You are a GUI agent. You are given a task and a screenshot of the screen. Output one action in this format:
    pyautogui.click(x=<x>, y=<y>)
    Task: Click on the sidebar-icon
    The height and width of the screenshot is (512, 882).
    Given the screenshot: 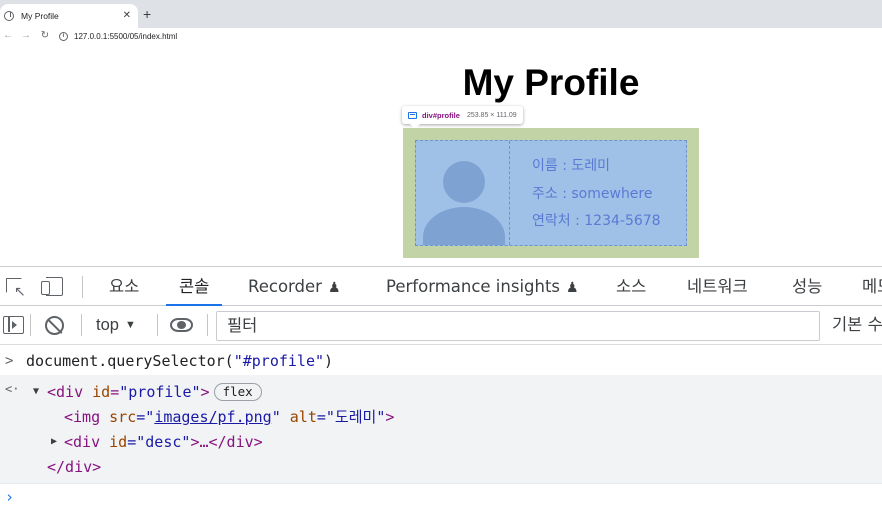 What is the action you would take?
    pyautogui.click(x=13, y=325)
    